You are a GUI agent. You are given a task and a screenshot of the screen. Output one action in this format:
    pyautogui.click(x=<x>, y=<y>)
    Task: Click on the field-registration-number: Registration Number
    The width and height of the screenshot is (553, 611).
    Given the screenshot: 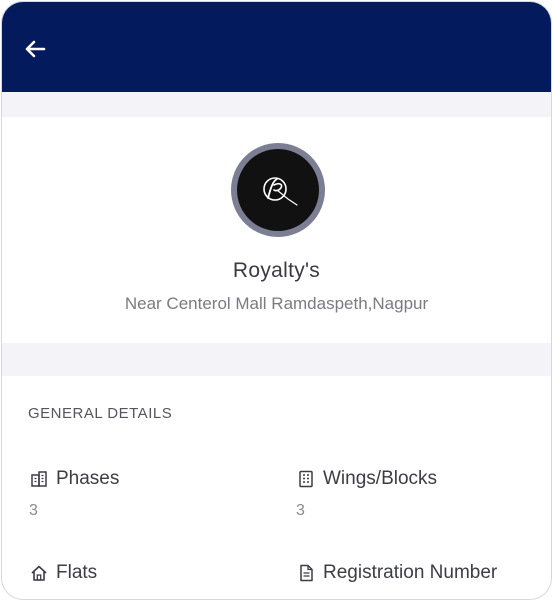 What is the action you would take?
    pyautogui.click(x=396, y=579)
    